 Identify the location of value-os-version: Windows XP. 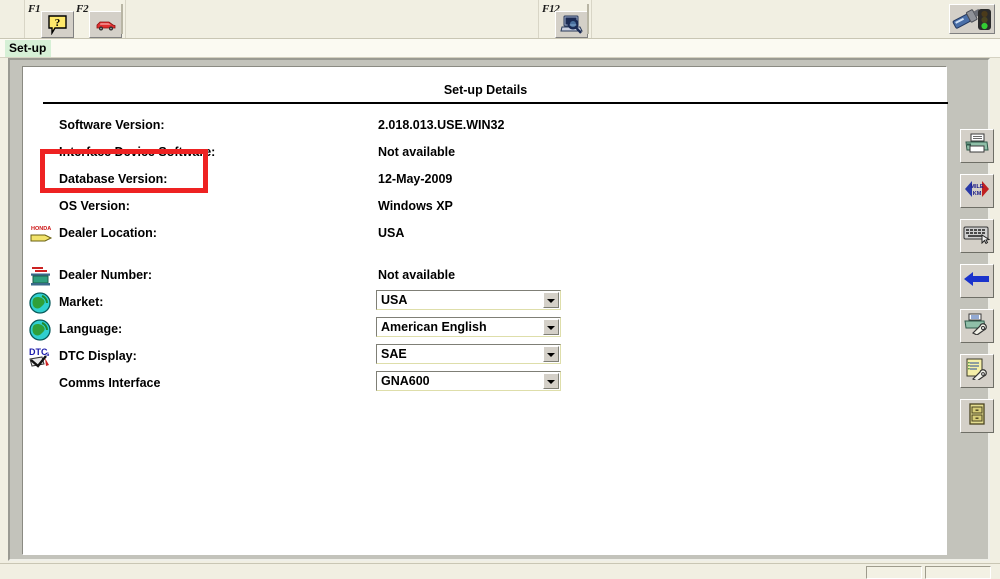
(415, 206).